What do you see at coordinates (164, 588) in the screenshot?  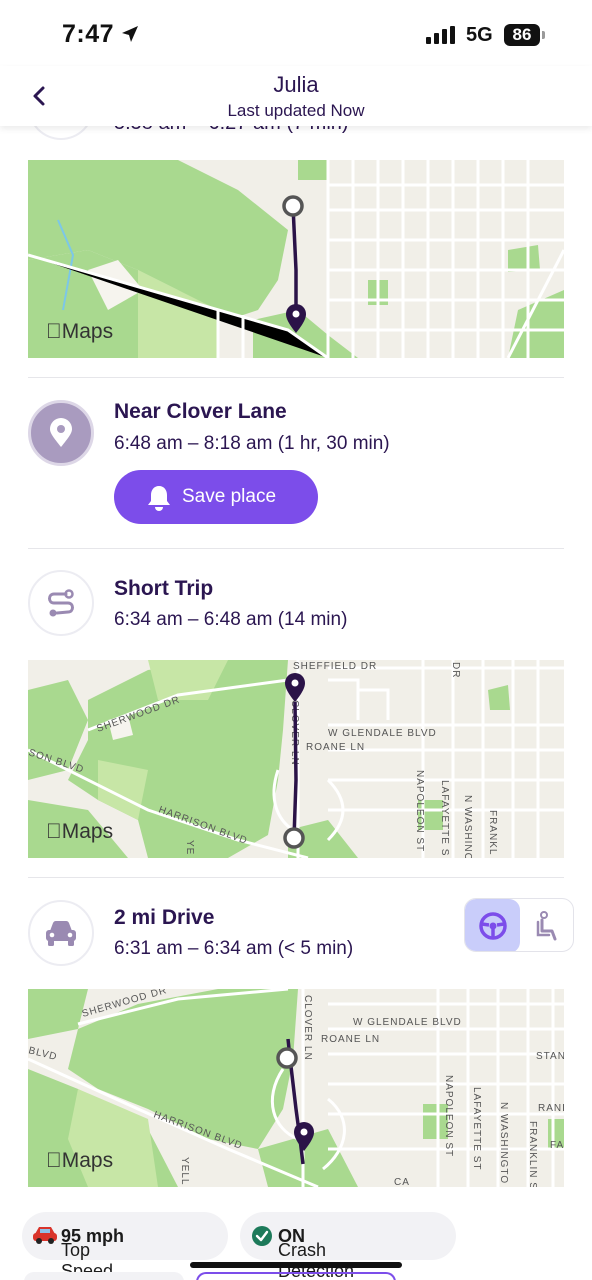 I see `entry-title: Short Trip` at bounding box center [164, 588].